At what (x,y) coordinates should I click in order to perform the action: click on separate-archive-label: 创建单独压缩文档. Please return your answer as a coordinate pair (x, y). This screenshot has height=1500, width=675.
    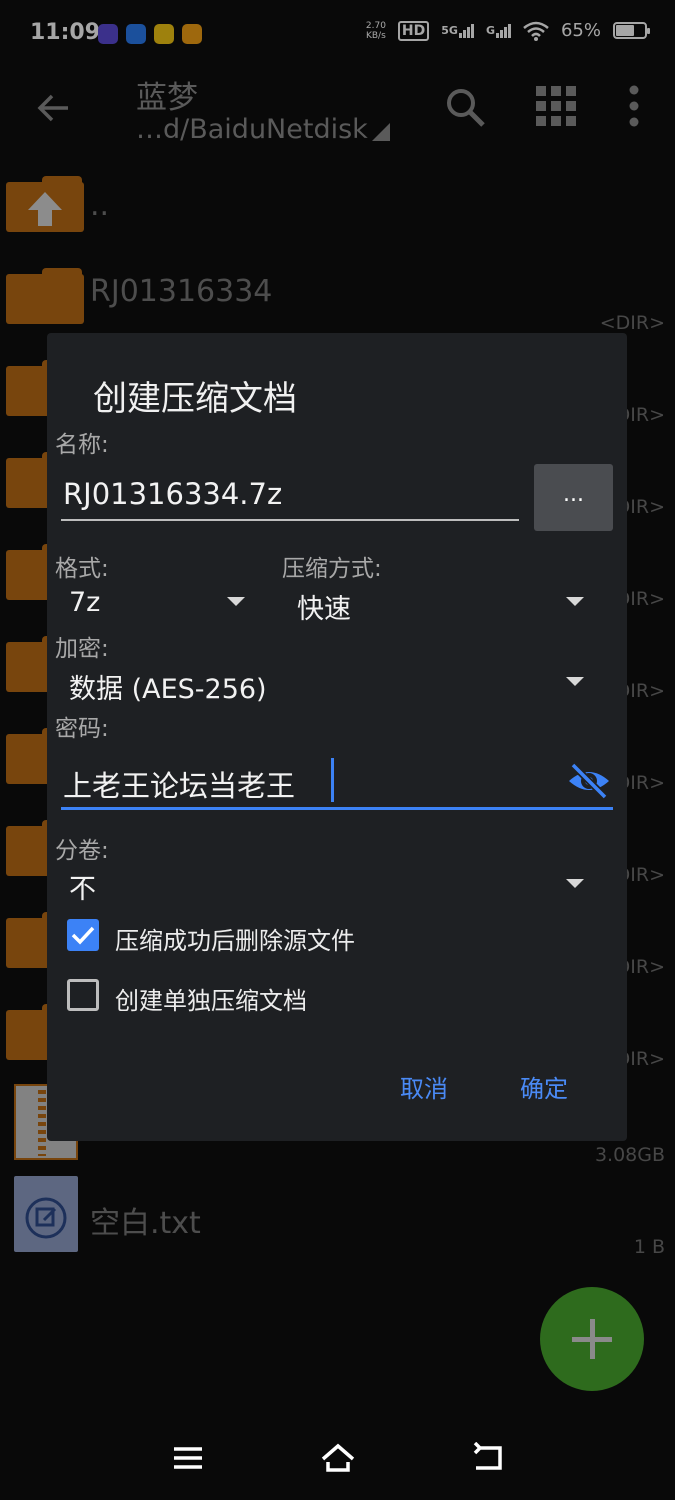
    Looking at the image, I should click on (211, 998).